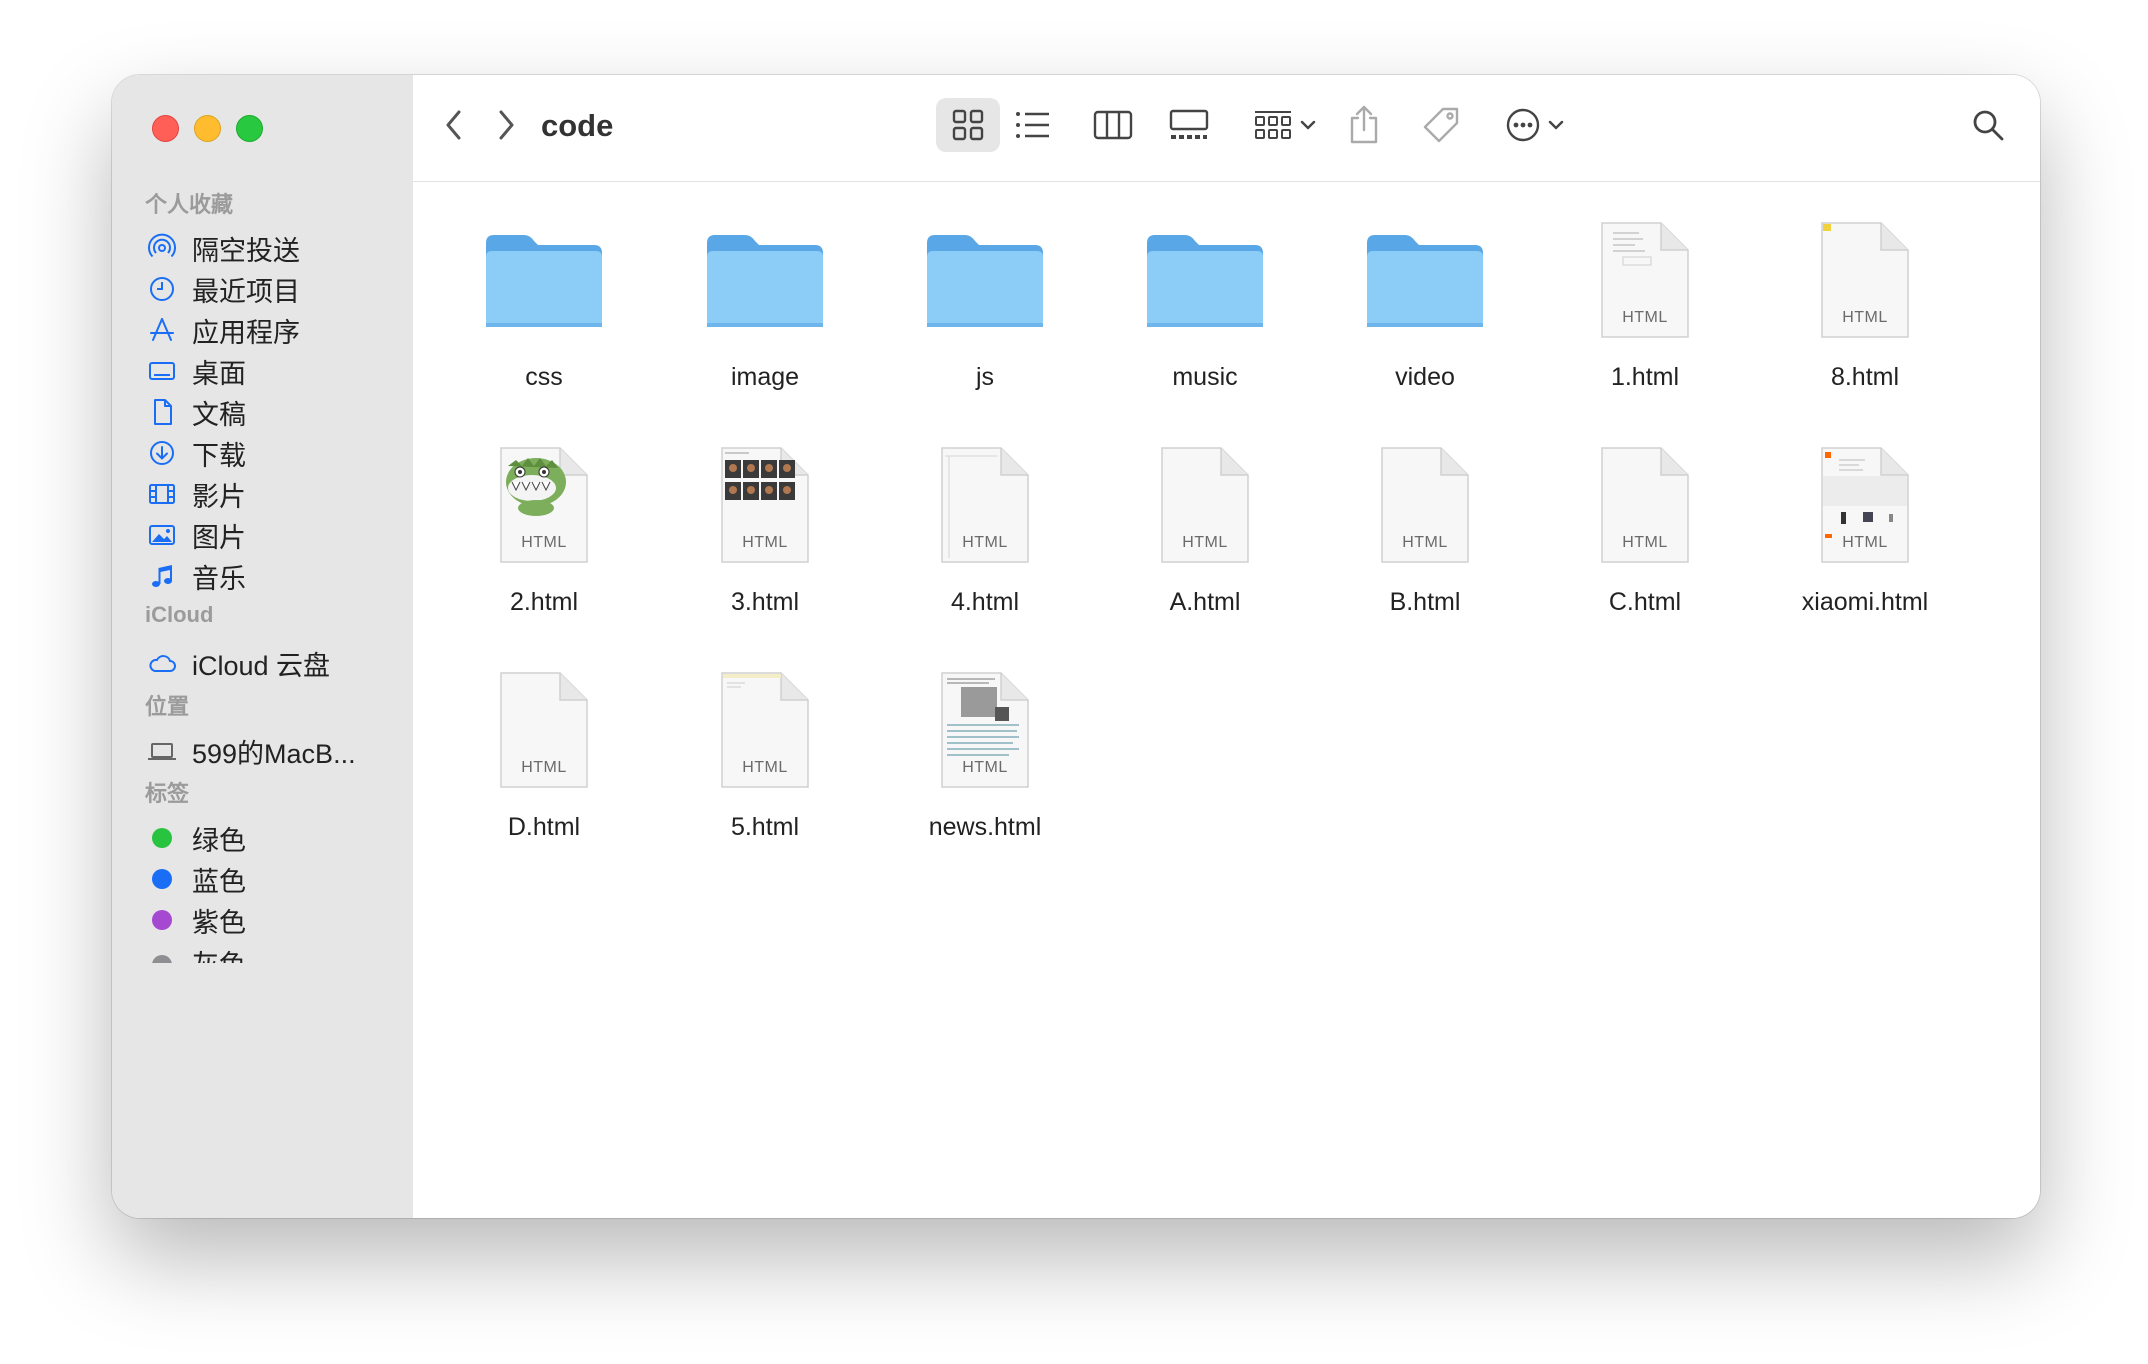 This screenshot has width=2148, height=1364. I want to click on sidebar-item-label: 文稿, so click(219, 414).